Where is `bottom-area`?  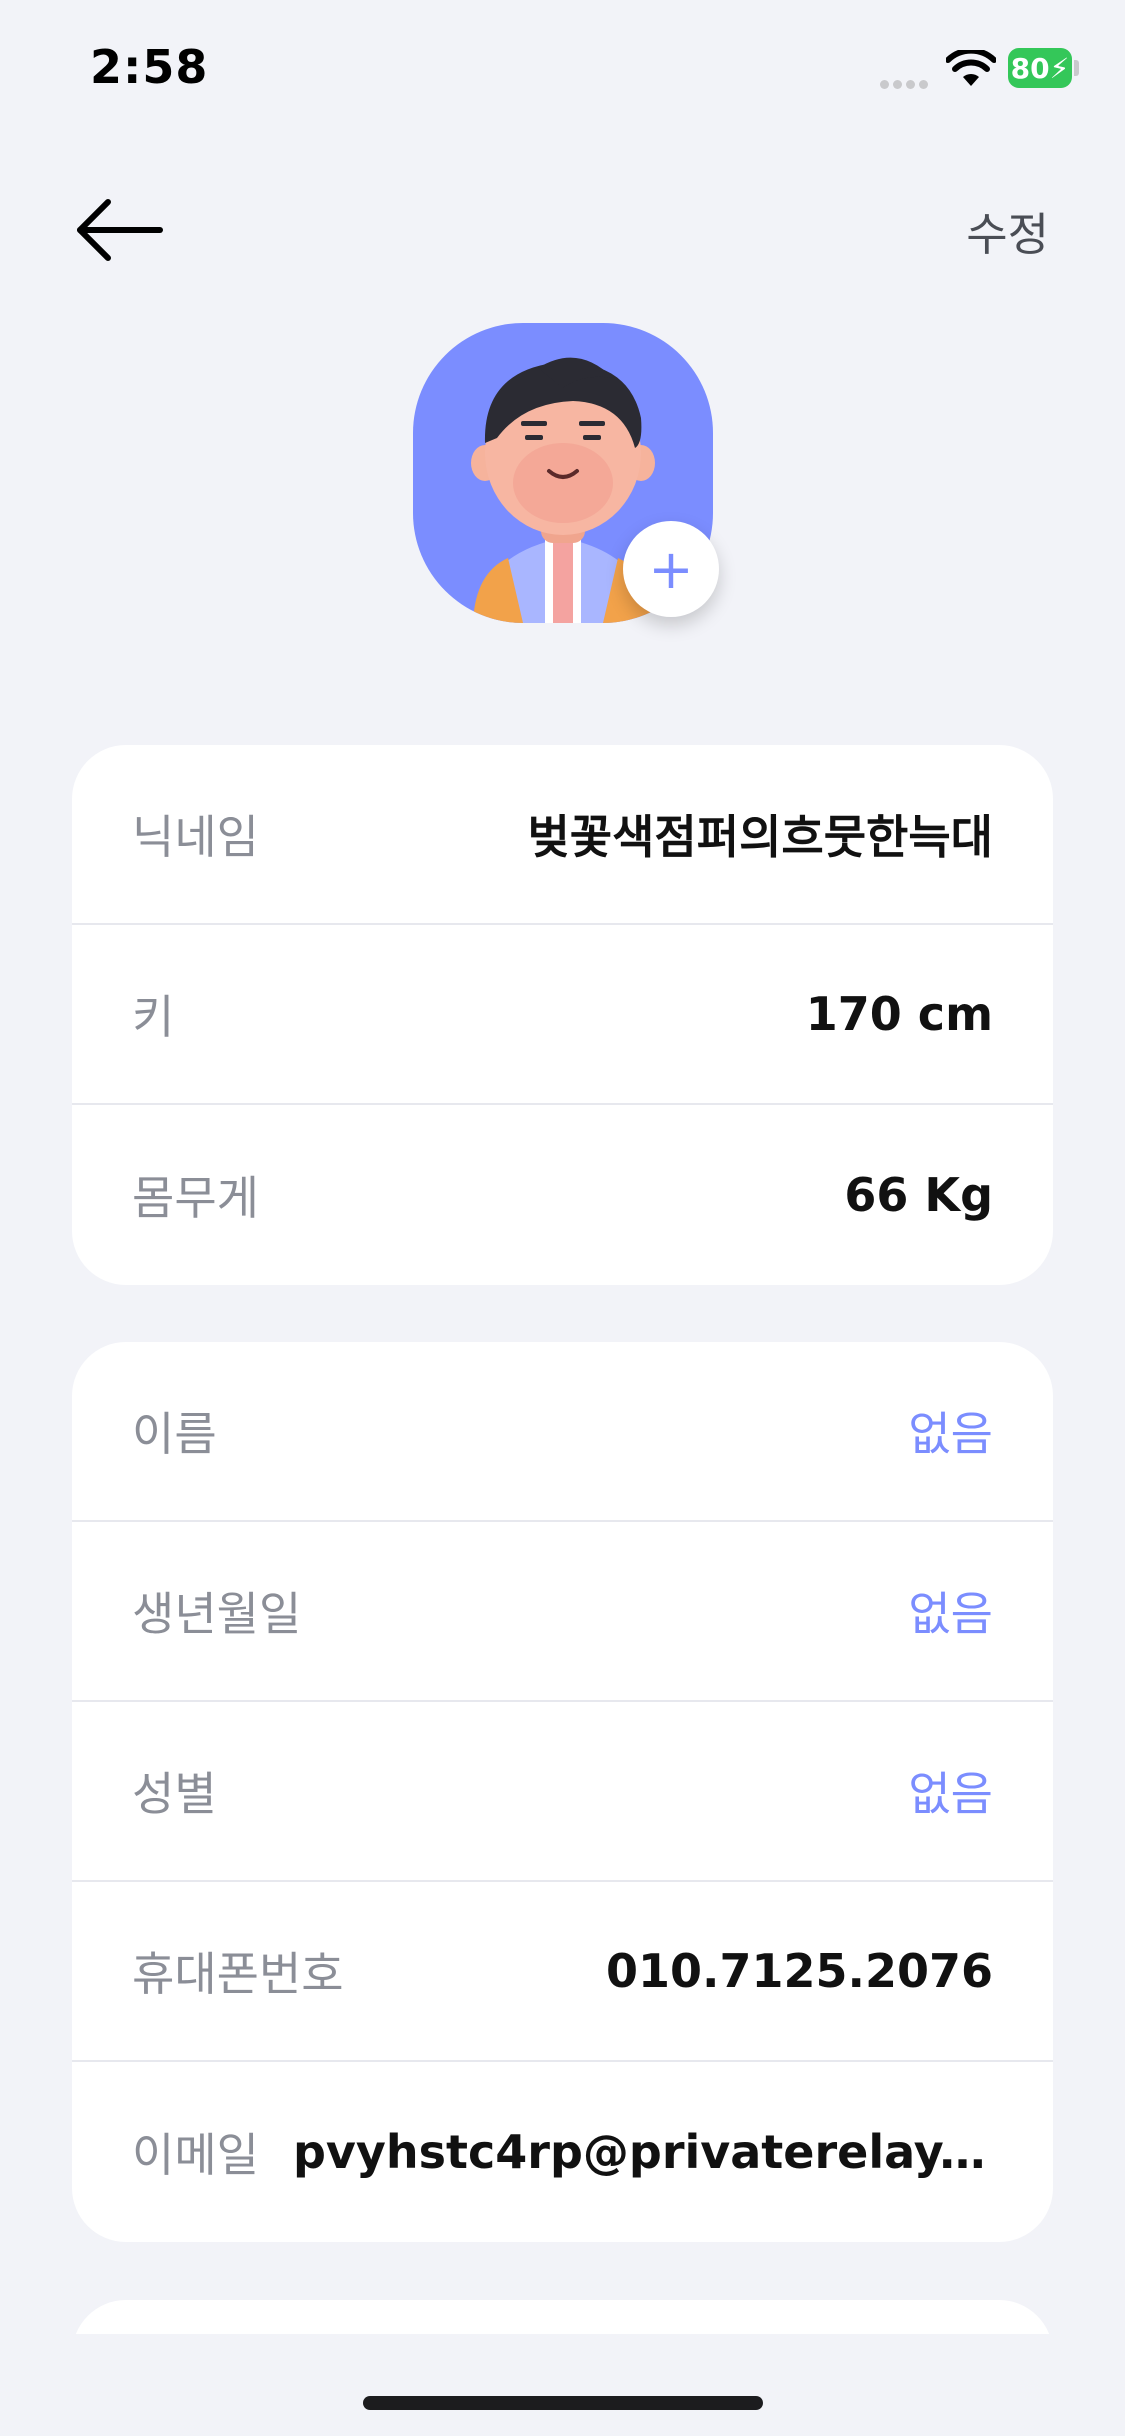 bottom-area is located at coordinates (562, 2385).